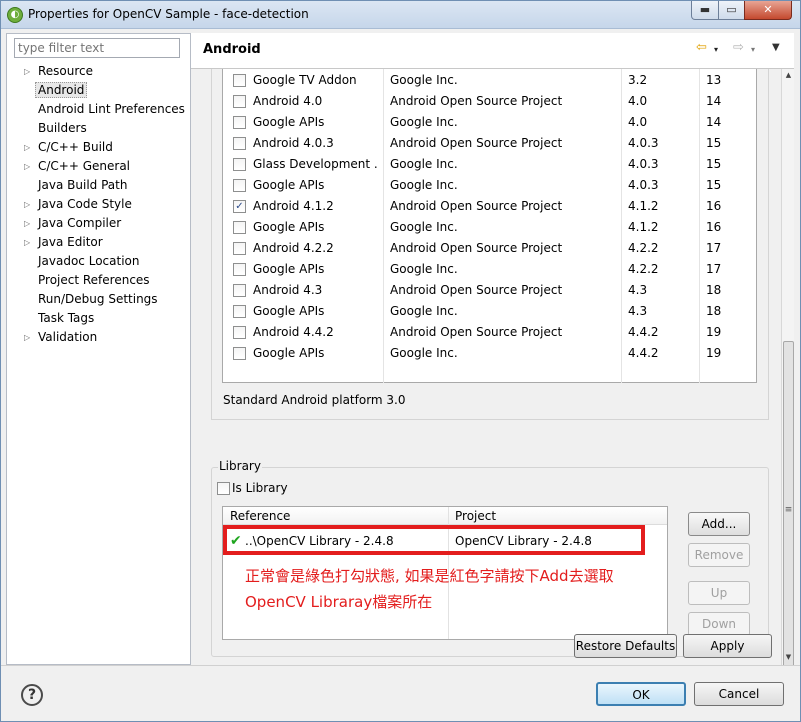  I want to click on build-target-row: Google APIs Google Inc. 4.0 14, so click(489, 122).